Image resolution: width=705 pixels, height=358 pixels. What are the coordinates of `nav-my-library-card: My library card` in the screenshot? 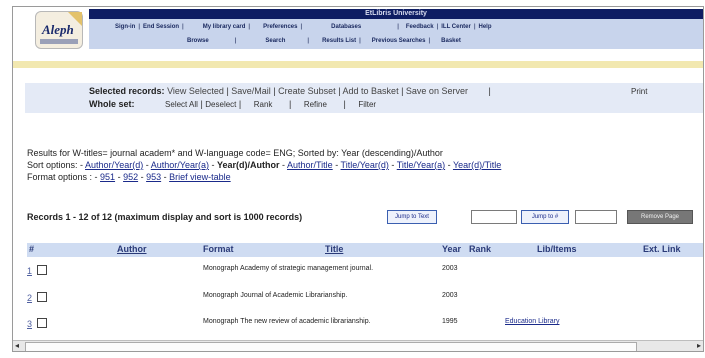 It's located at (224, 27).